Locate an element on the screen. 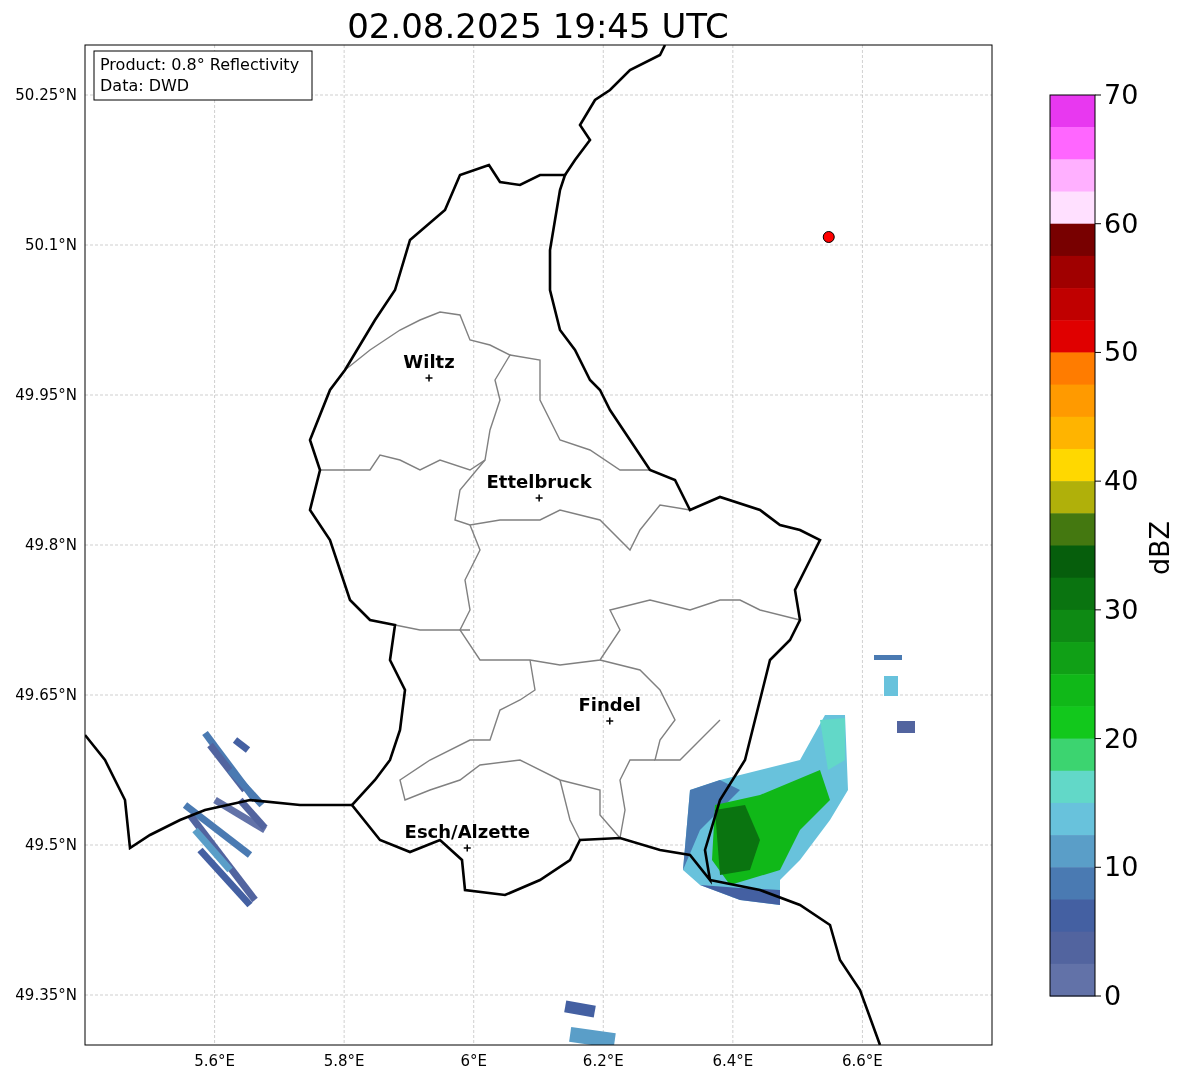  colorbar-label: dBZ is located at coordinates (1159, 548).